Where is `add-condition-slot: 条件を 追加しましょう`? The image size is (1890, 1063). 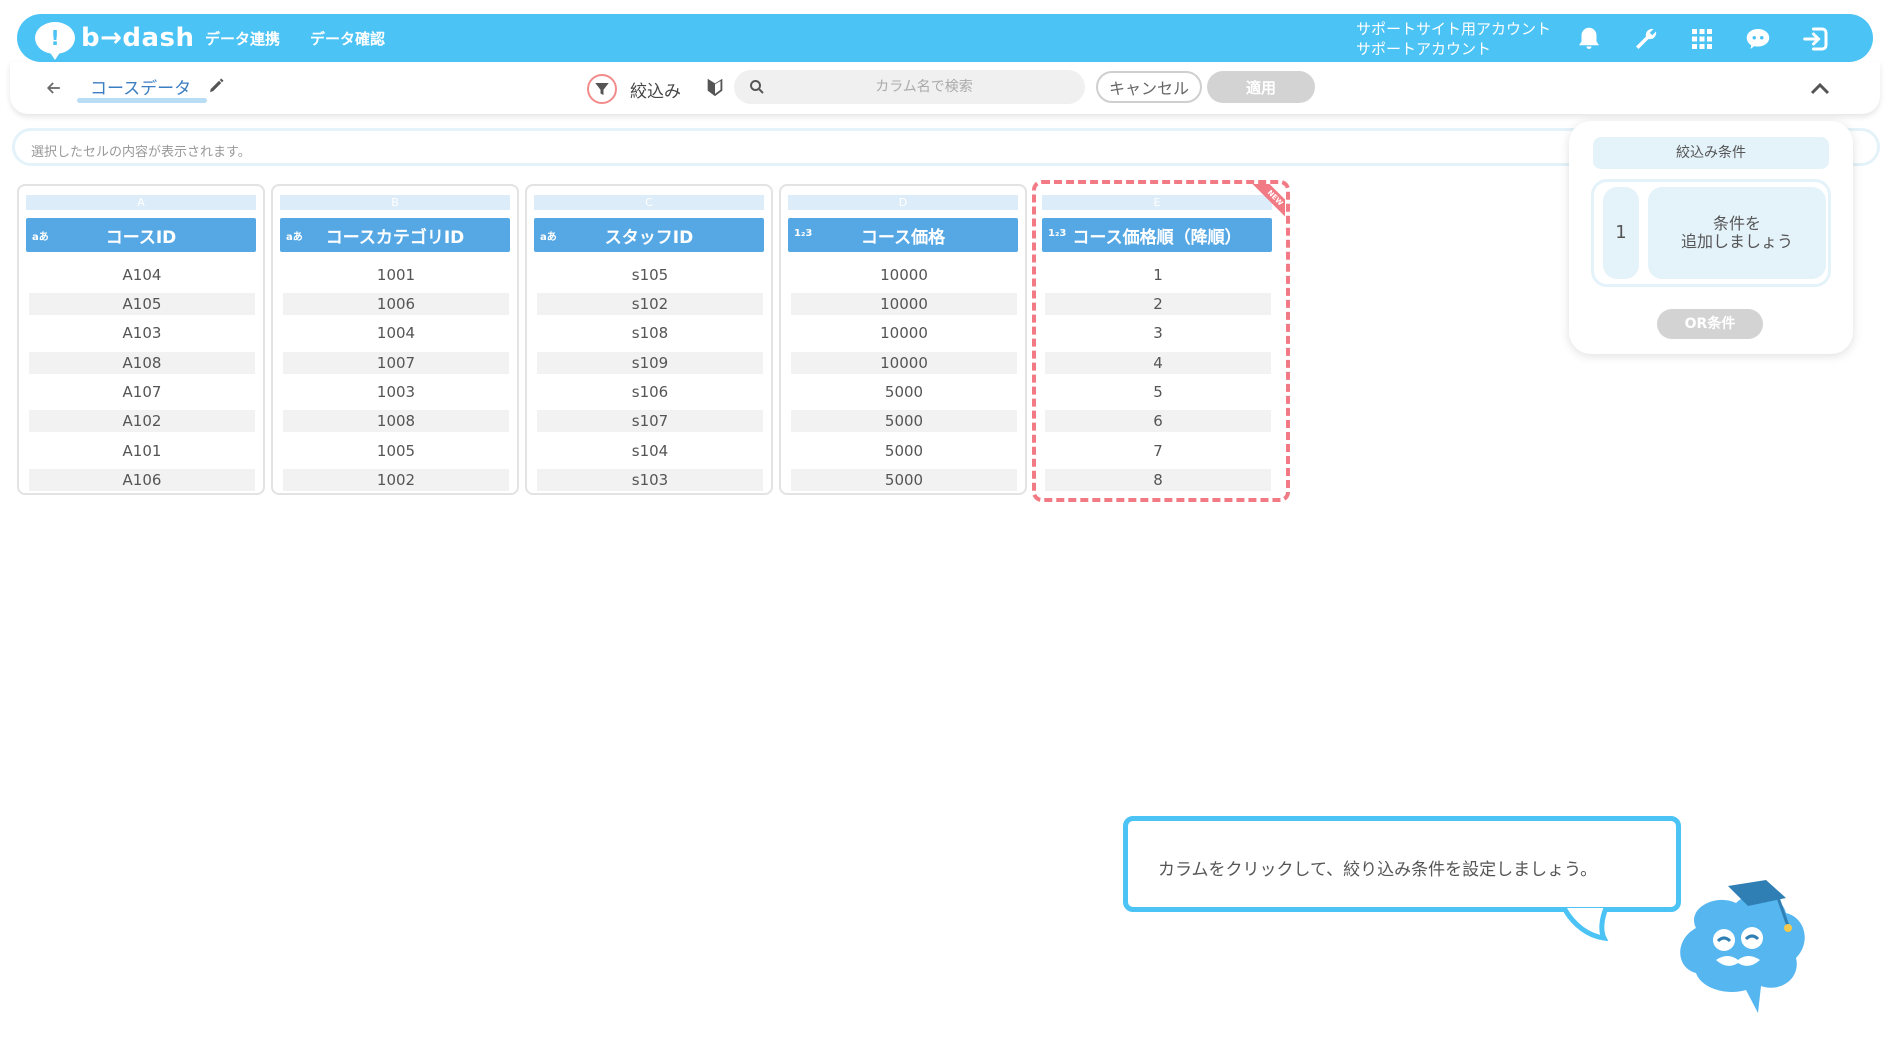
add-condition-slot: 条件を 追加しましょう is located at coordinates (1737, 233).